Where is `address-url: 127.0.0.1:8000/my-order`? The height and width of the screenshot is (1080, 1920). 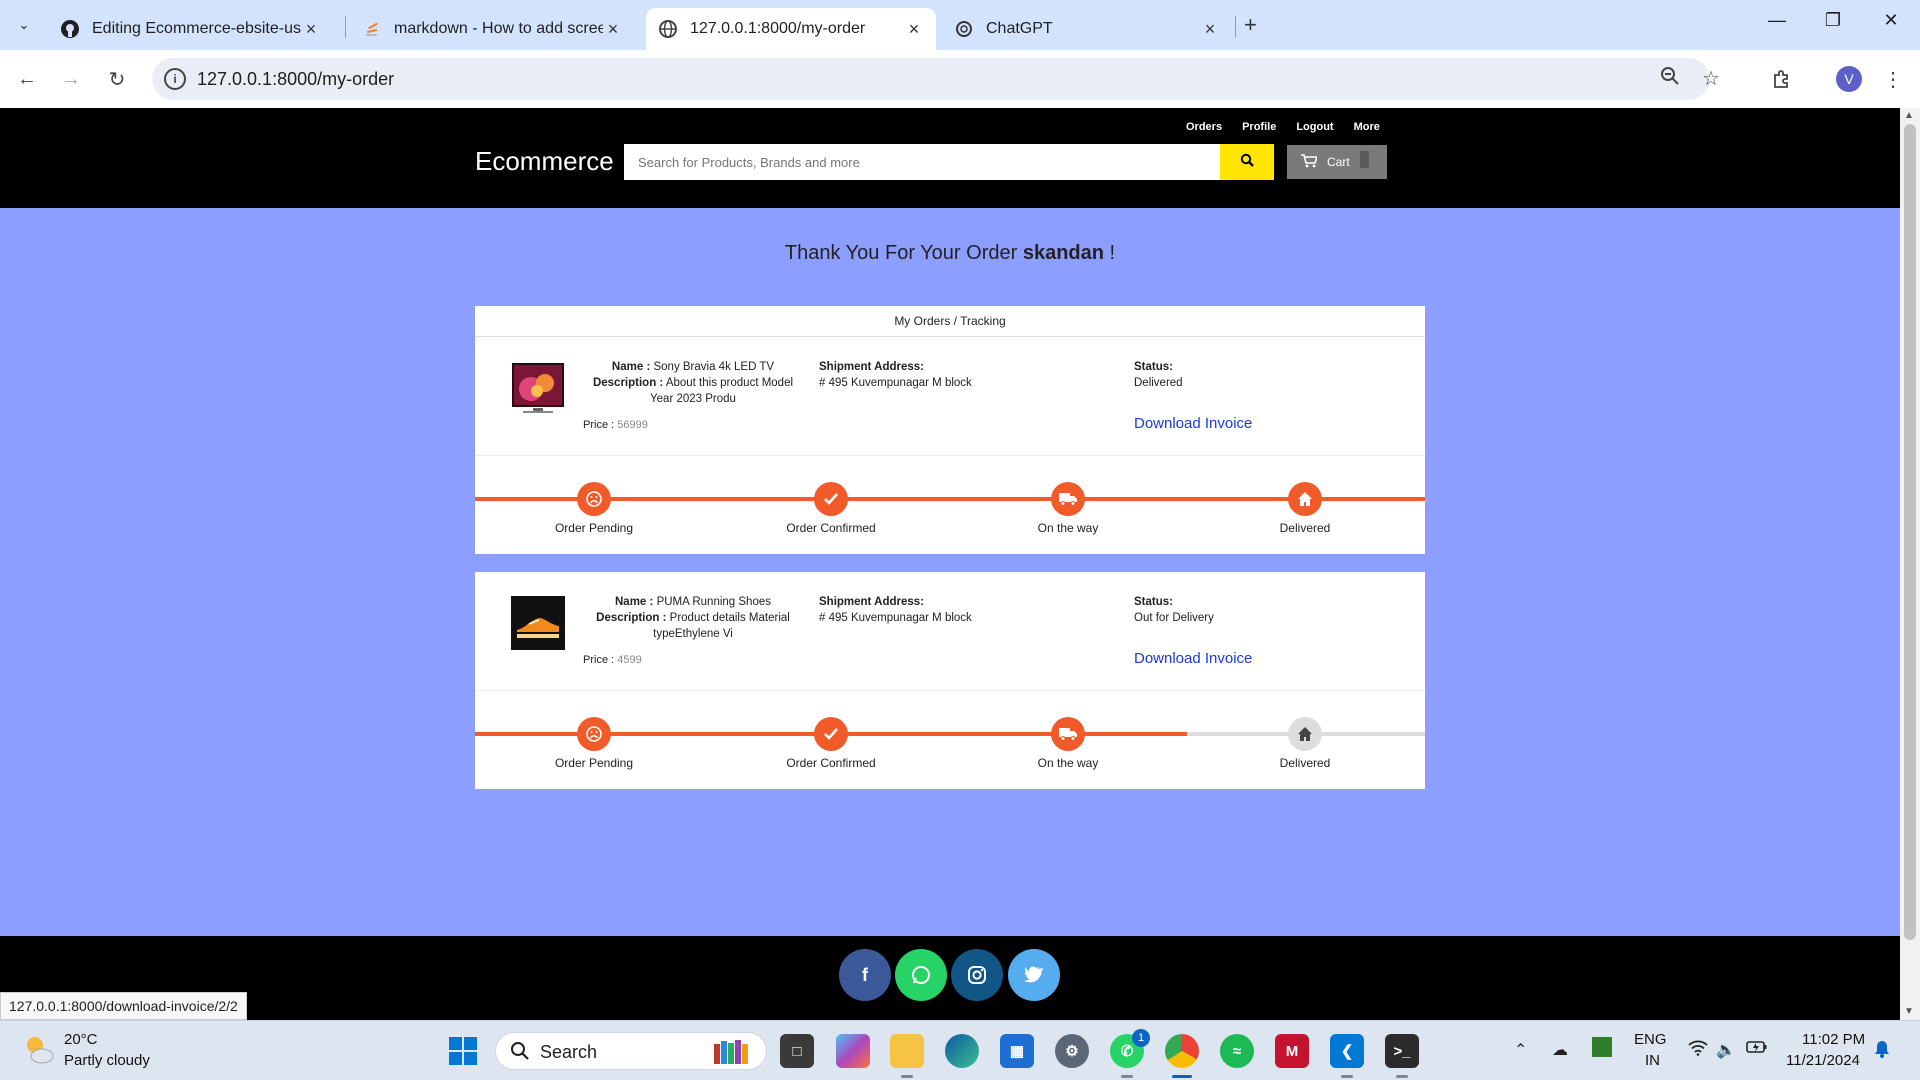
address-url: 127.0.0.1:8000/my-order is located at coordinates (295, 79).